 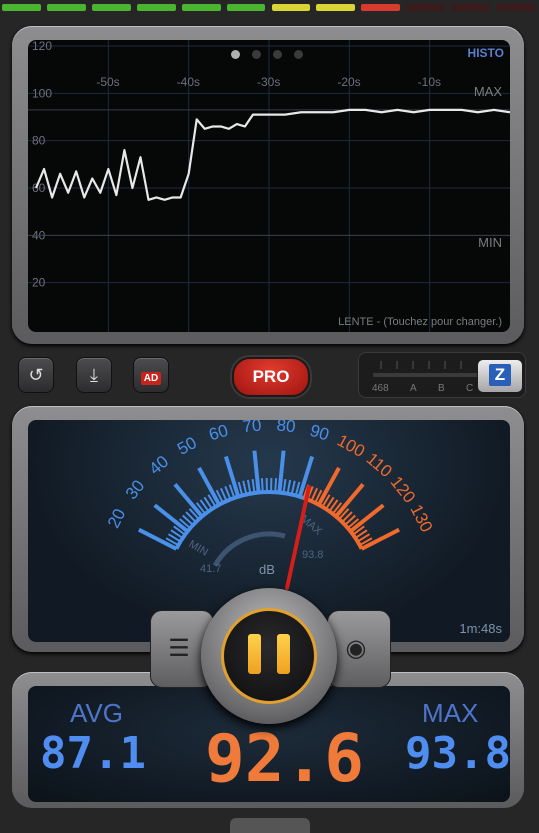 I want to click on x-tick-label: -40s, so click(x=188, y=82).